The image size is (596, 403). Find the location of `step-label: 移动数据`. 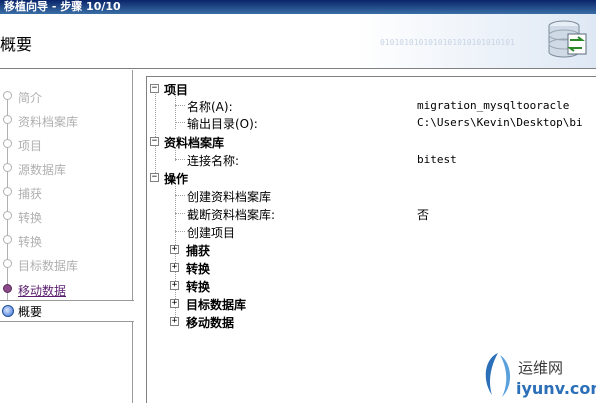

step-label: 移动数据 is located at coordinates (42, 290).